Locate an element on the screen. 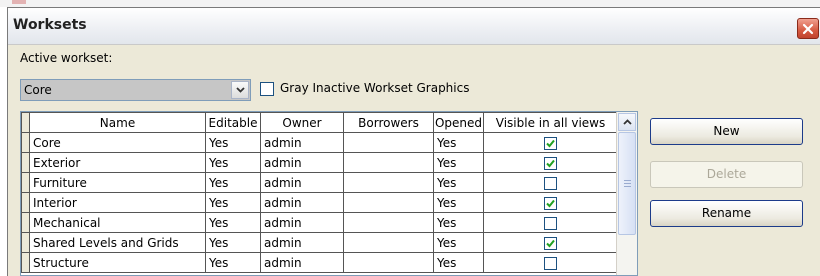  table-row: Shared Levels and Grids Yes admin Yes is located at coordinates (319, 242).